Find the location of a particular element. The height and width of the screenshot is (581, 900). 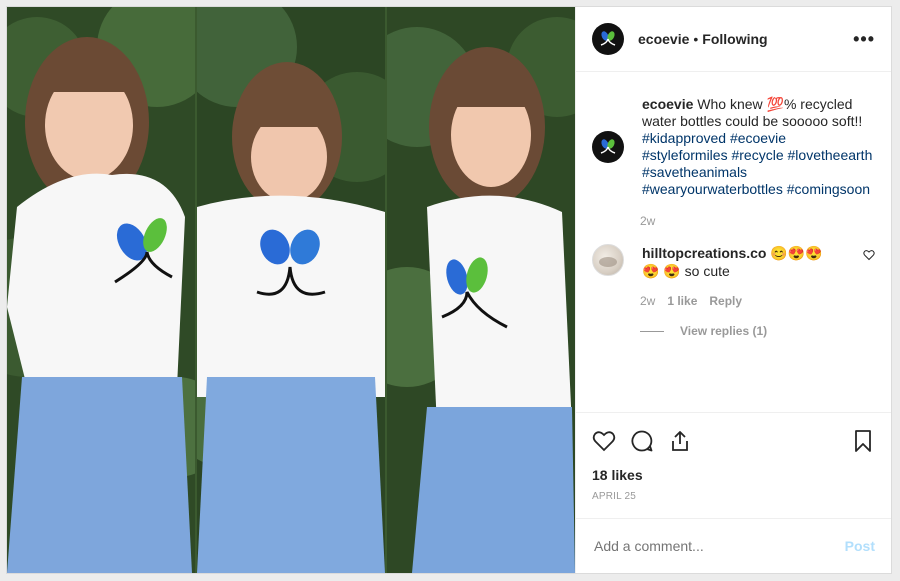

bookmark-icon is located at coordinates (863, 441).